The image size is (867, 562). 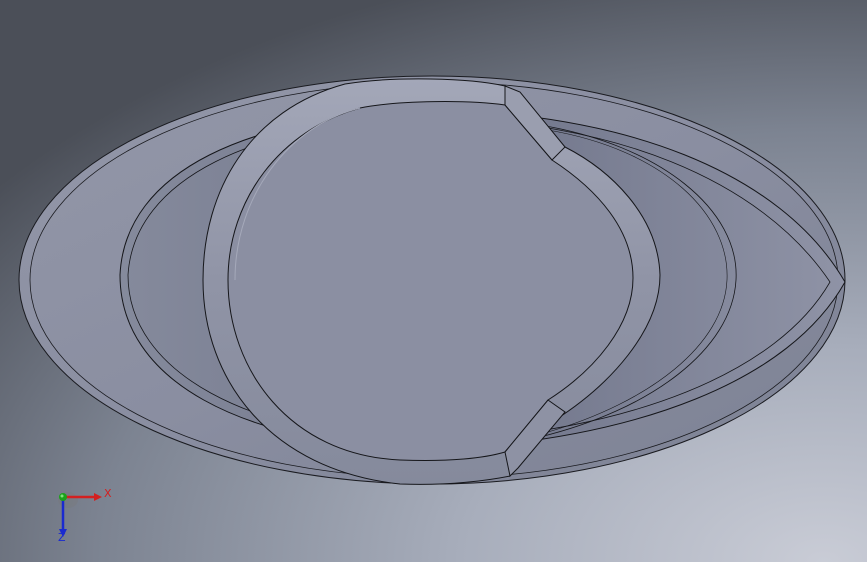 What do you see at coordinates (108, 493) in the screenshot?
I see `triad-x-label: X` at bounding box center [108, 493].